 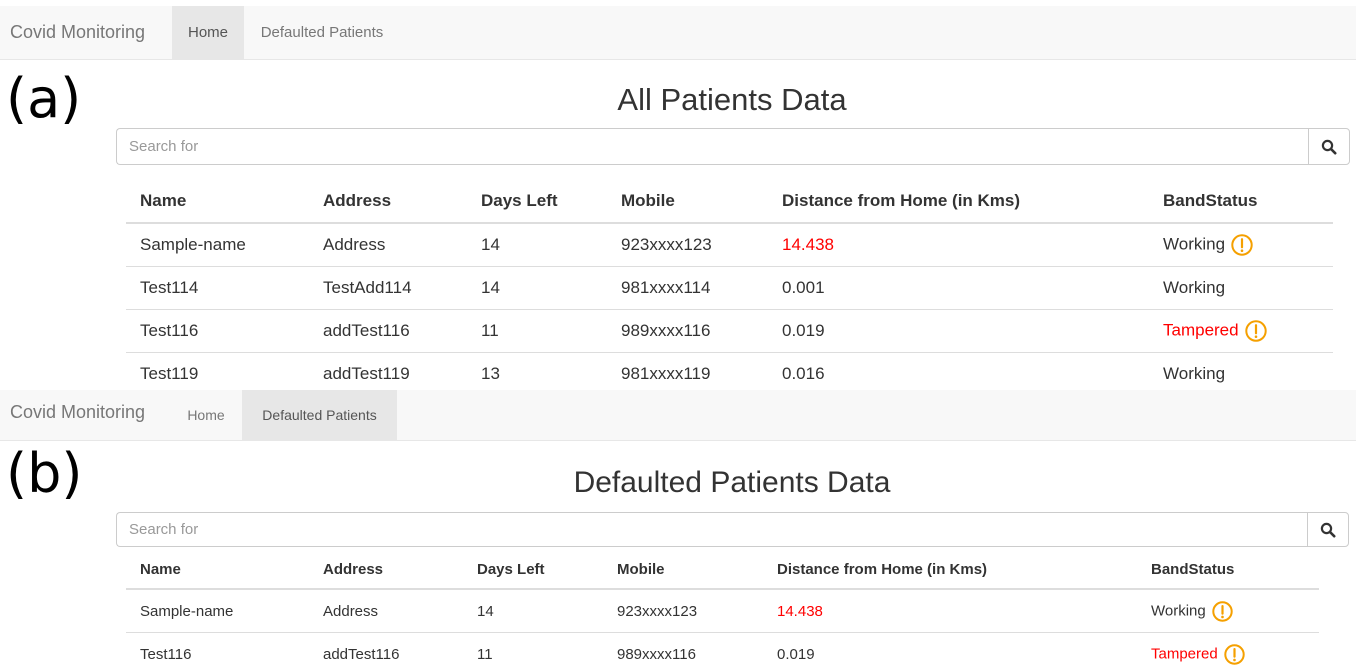 What do you see at coordinates (958, 371) in the screenshot?
I see `cell-distance: 0.016` at bounding box center [958, 371].